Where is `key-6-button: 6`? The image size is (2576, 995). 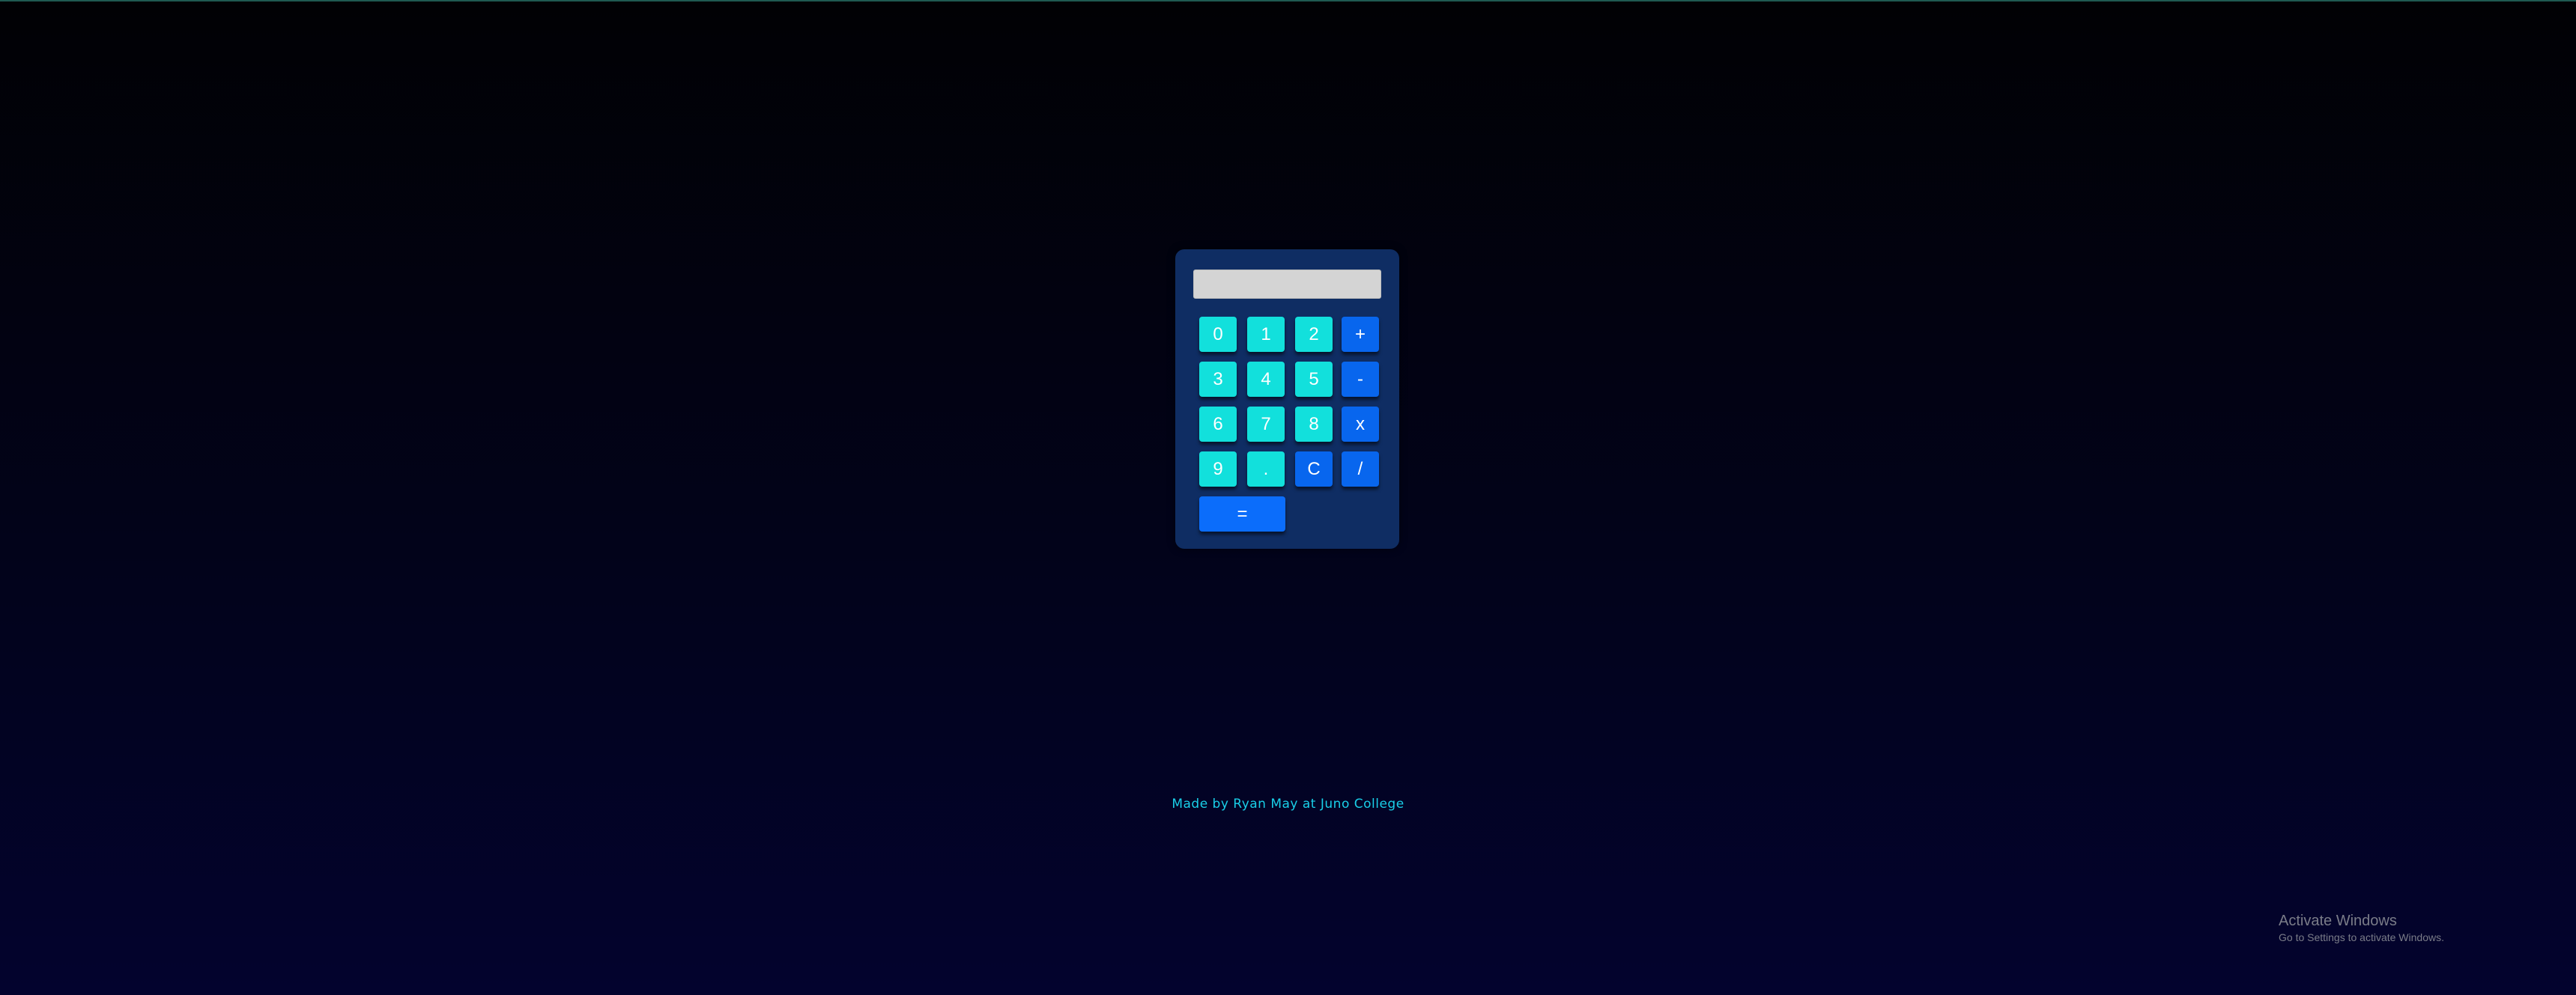 key-6-button: 6 is located at coordinates (1218, 424).